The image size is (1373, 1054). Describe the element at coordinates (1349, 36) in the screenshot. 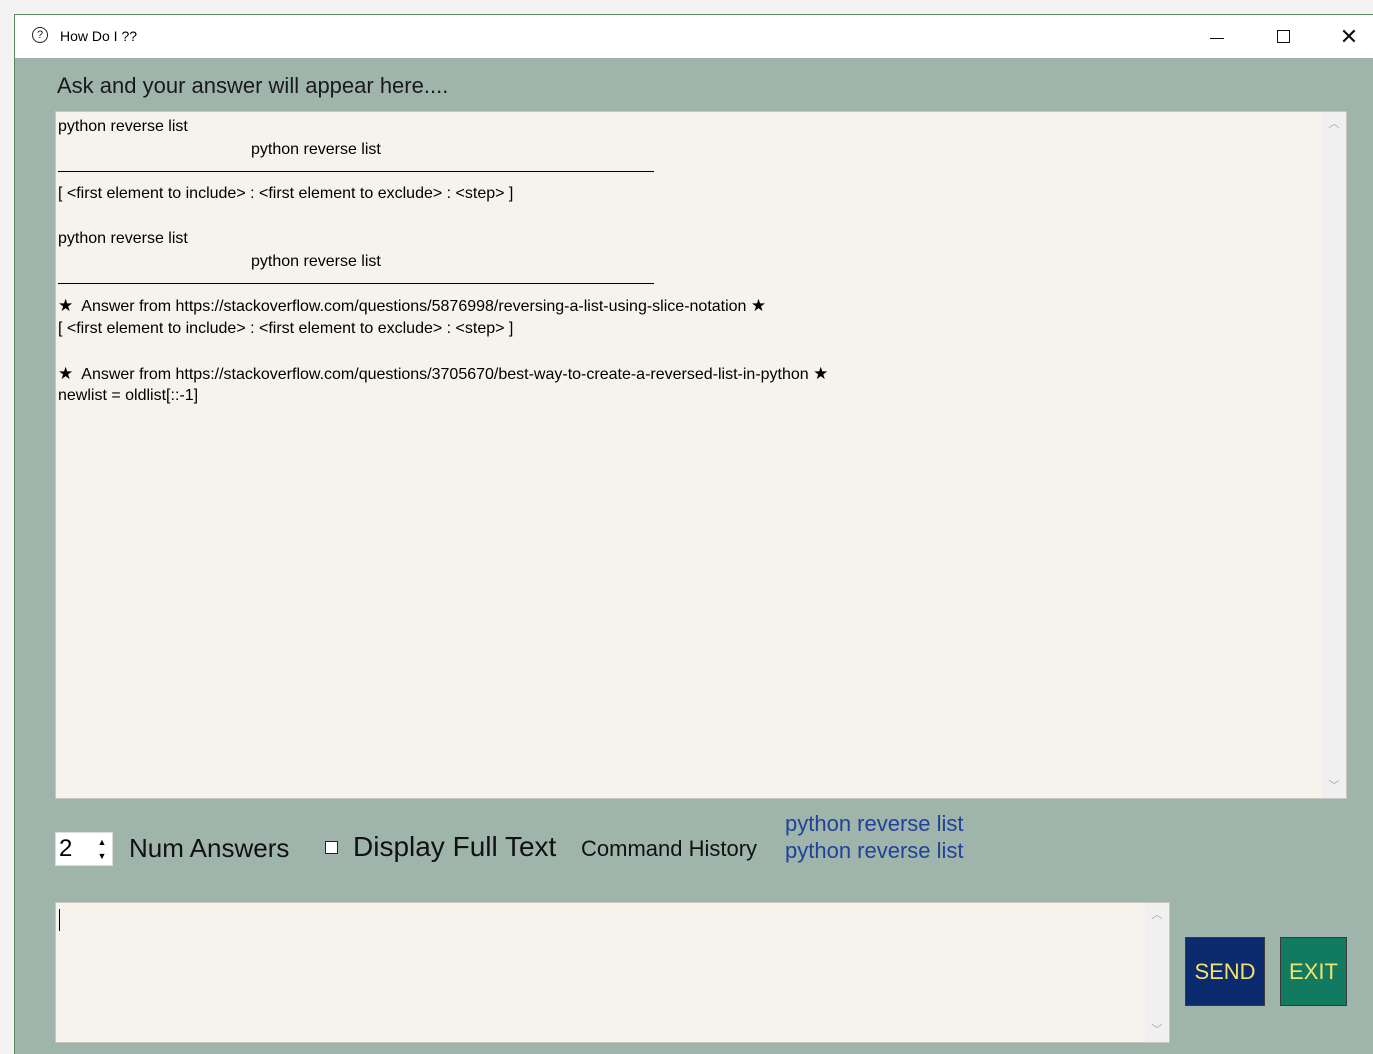

I see `close-icon: ✕` at that location.